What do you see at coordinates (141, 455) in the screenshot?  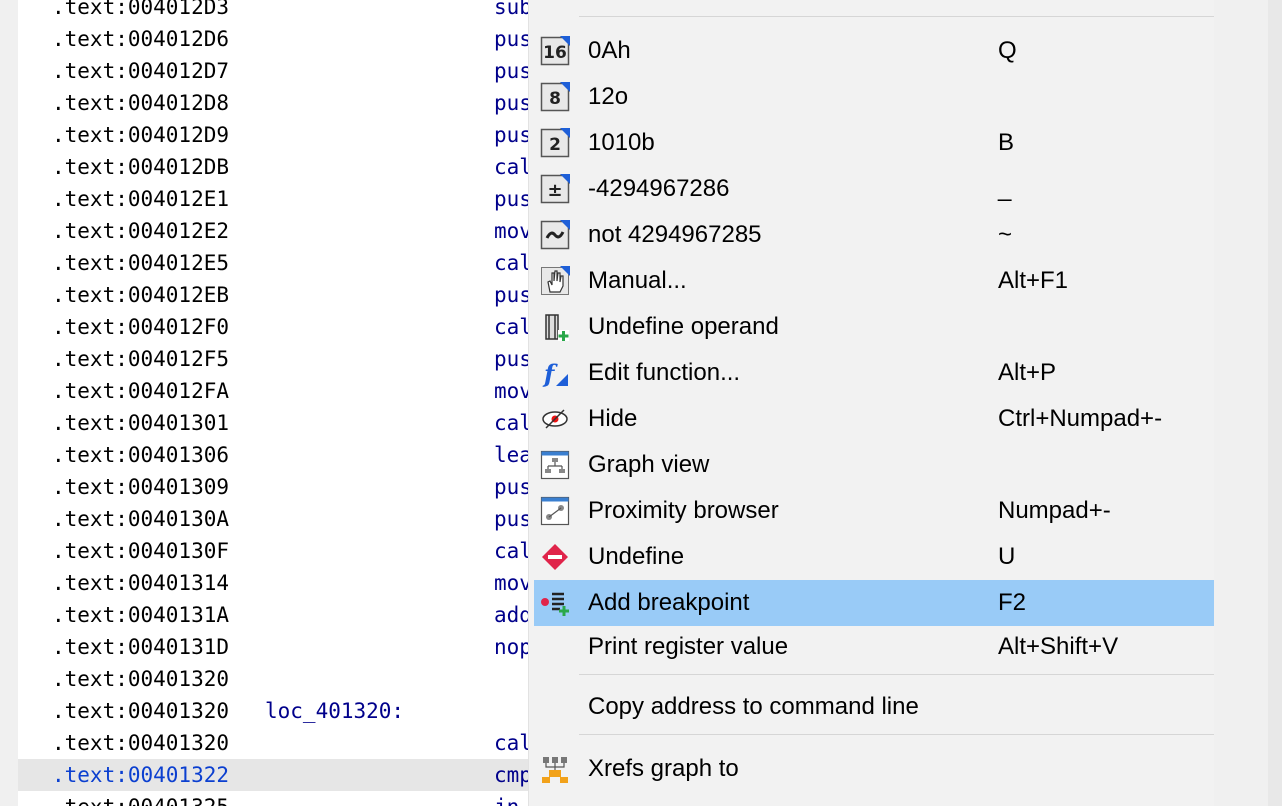 I see `disasm-address: .text:00401306` at bounding box center [141, 455].